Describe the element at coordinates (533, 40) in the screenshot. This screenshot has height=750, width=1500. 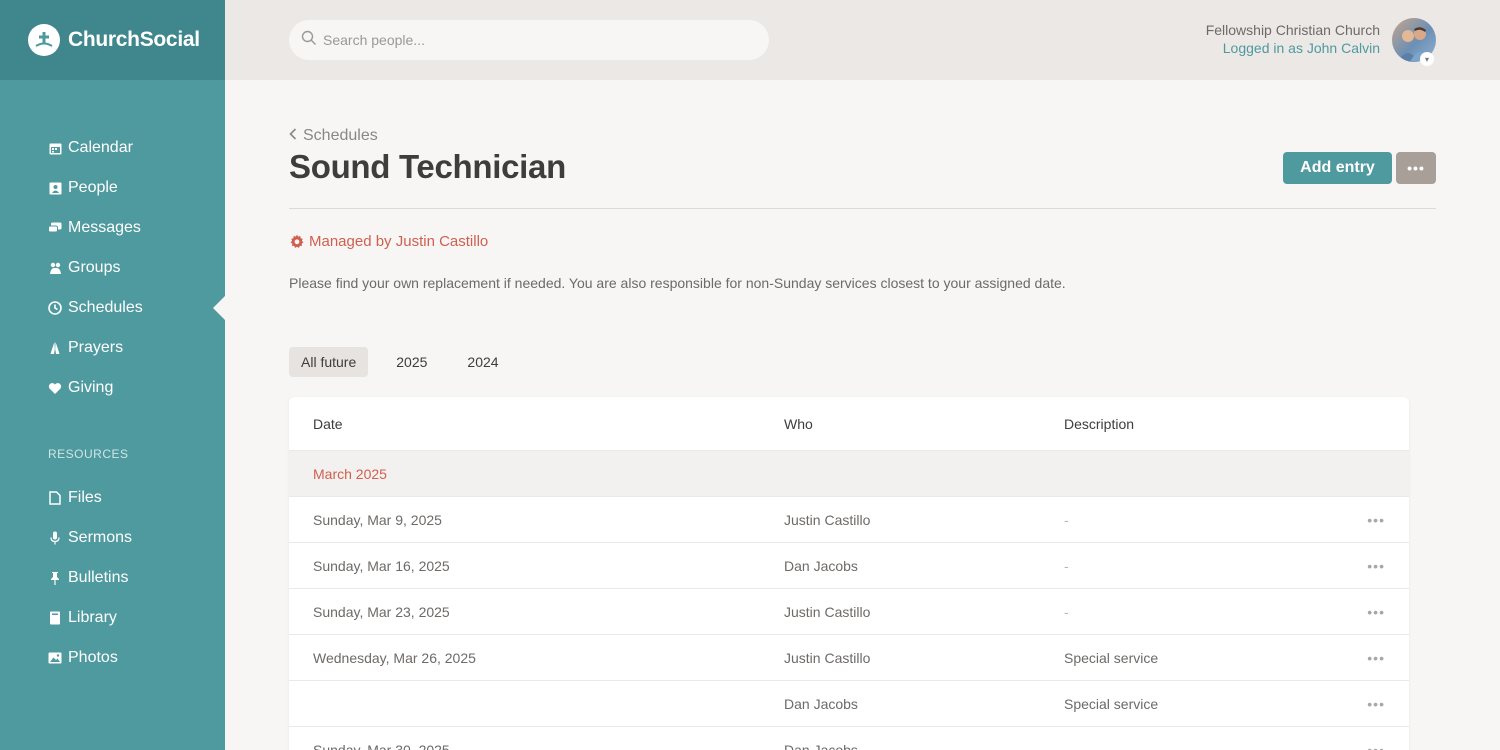
I see `search-input` at that location.